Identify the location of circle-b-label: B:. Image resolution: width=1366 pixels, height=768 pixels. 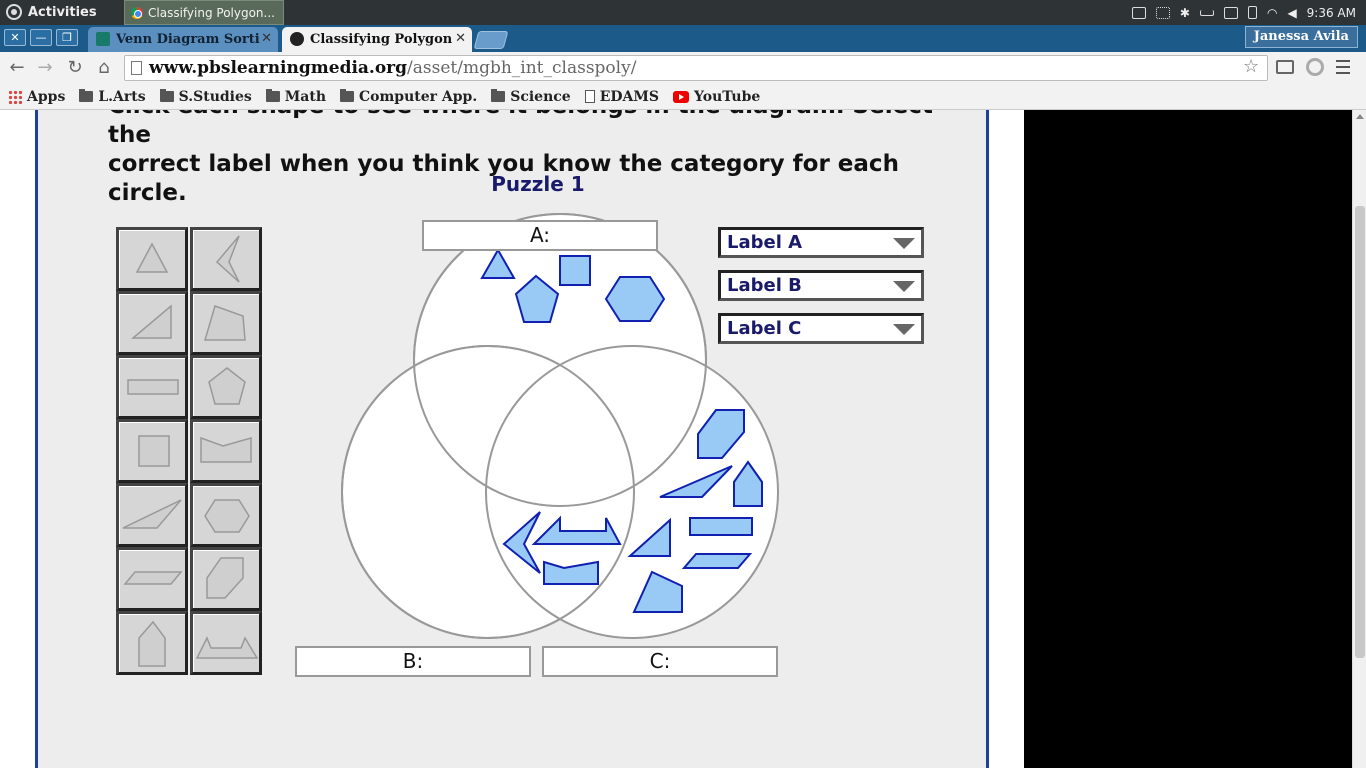
(413, 661).